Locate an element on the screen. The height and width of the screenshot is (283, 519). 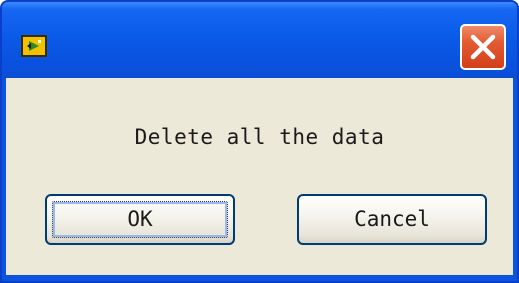
ok-button: OK is located at coordinates (140, 219).